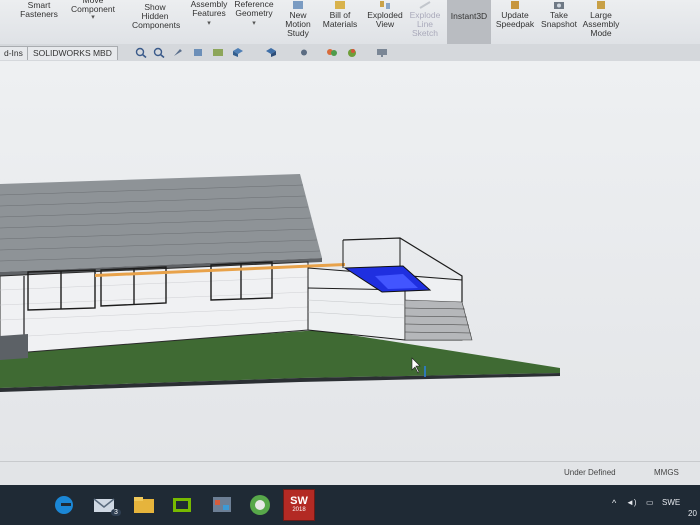  What do you see at coordinates (144, 505) in the screenshot?
I see `file-explorer-icon` at bounding box center [144, 505].